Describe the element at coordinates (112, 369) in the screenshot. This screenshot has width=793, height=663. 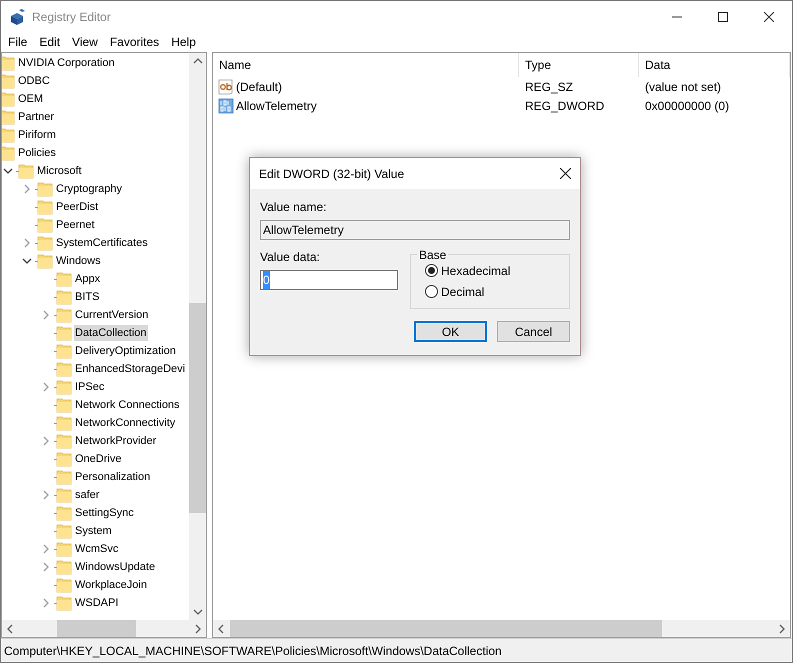
I see `tree-item: EnhancedStorageDevi` at that location.